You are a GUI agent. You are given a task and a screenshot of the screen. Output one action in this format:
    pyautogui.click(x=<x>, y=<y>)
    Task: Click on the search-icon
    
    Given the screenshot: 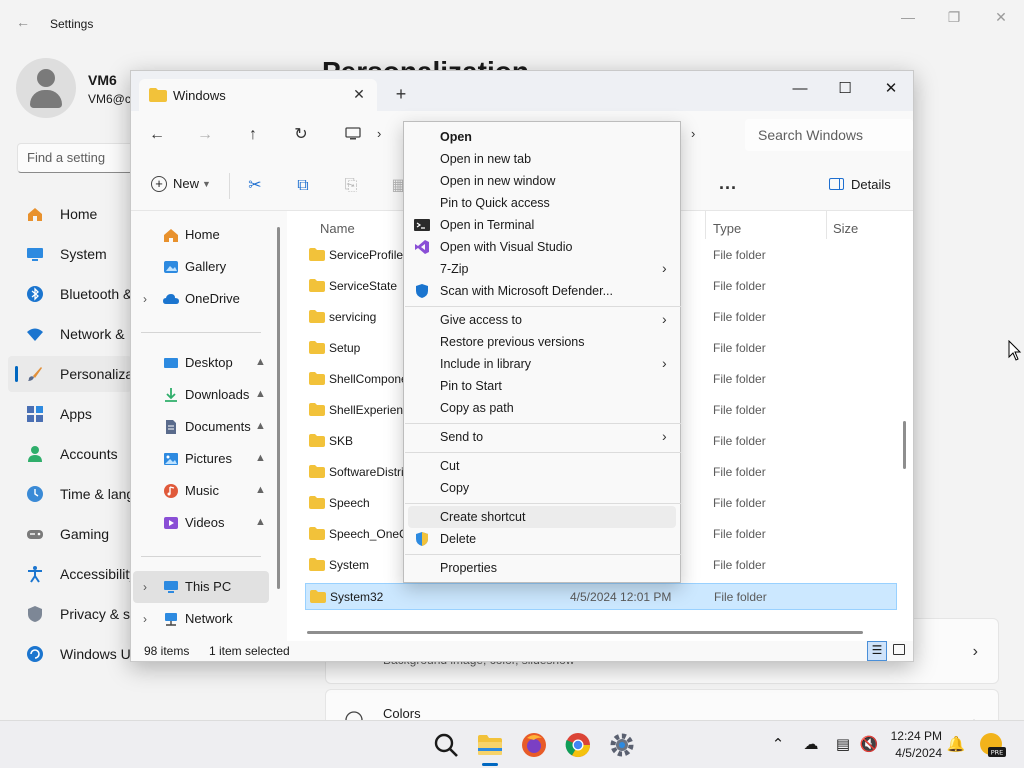 What is the action you would take?
    pyautogui.click(x=446, y=745)
    